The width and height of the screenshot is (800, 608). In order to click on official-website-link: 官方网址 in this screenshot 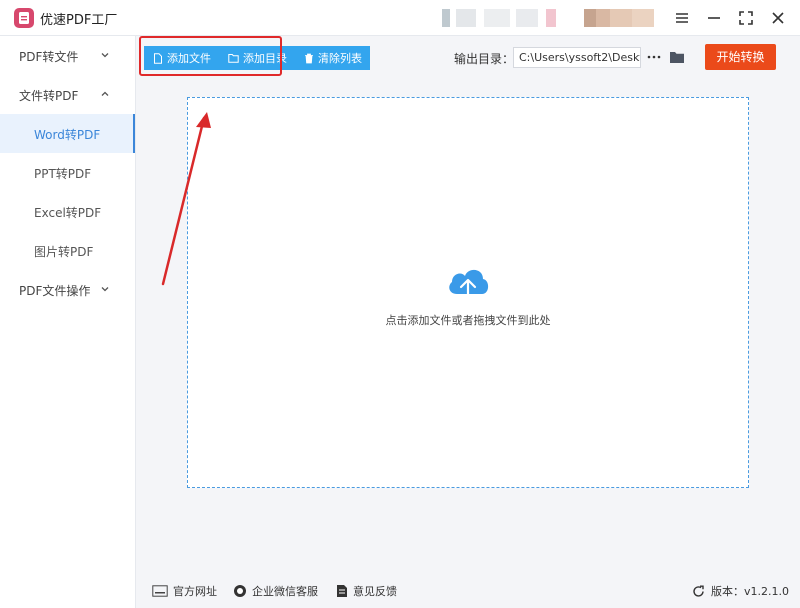, I will do `click(184, 591)`.